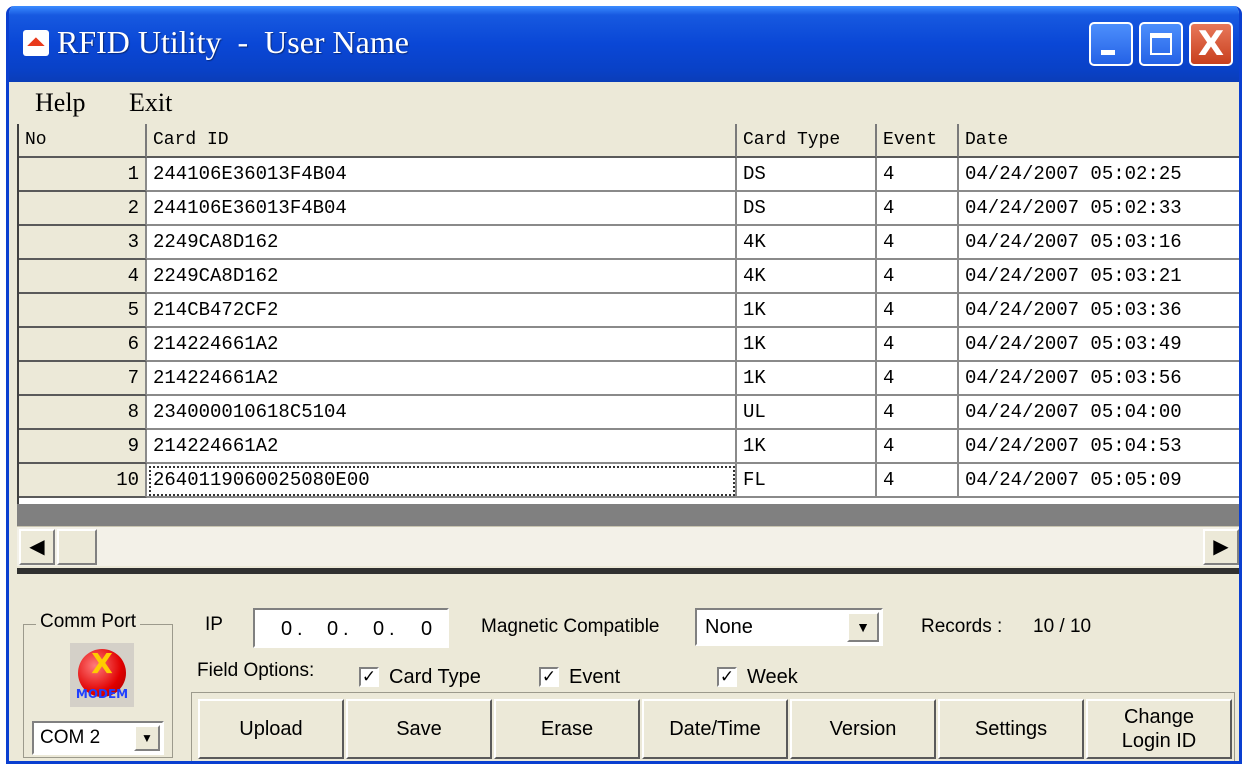  Describe the element at coordinates (715, 729) in the screenshot. I see `date-time-button: Date/Time` at that location.